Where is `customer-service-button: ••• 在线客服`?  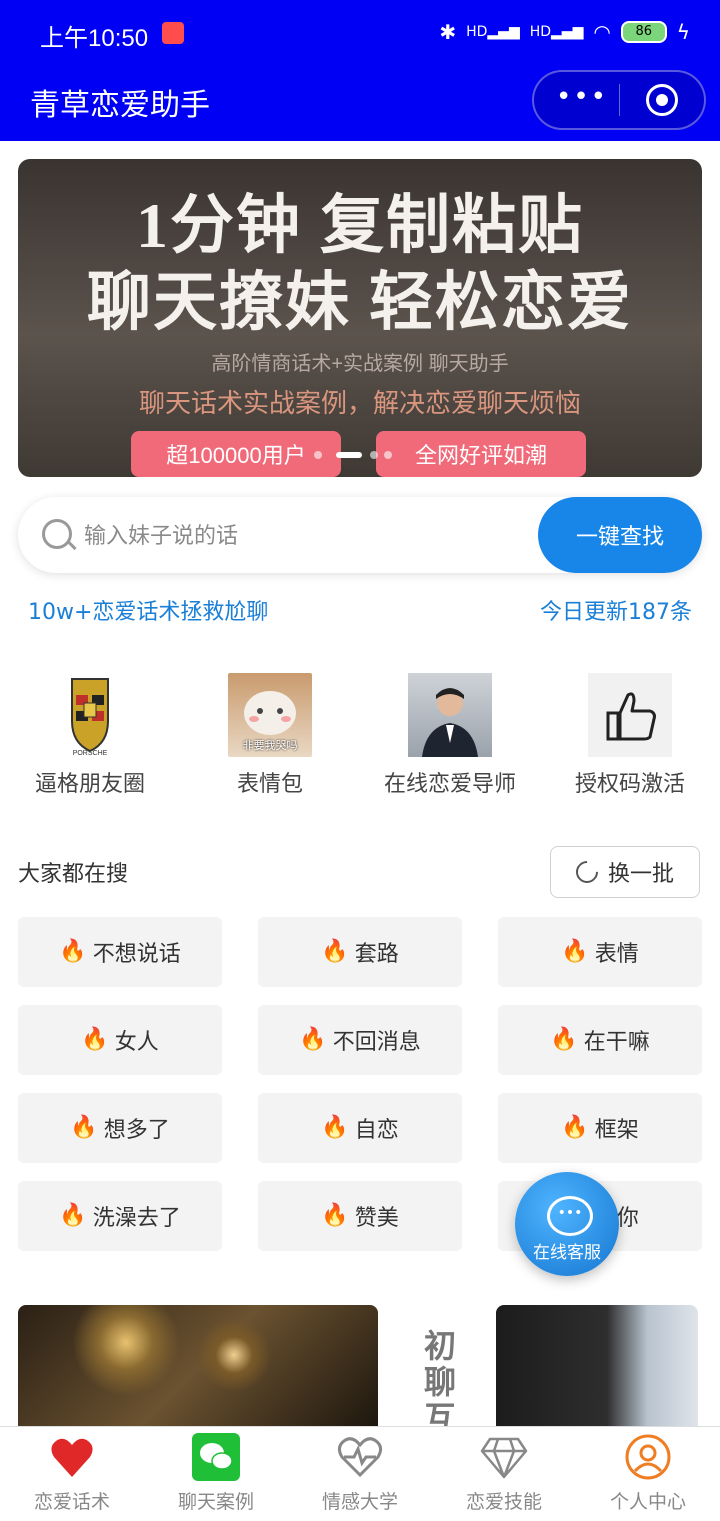 customer-service-button: ••• 在线客服 is located at coordinates (567, 1224).